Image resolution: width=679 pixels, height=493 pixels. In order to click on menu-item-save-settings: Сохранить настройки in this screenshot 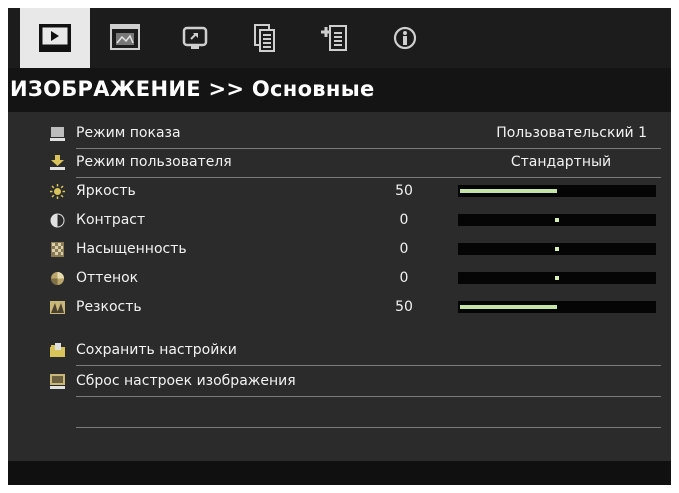, I will do `click(339, 351)`.